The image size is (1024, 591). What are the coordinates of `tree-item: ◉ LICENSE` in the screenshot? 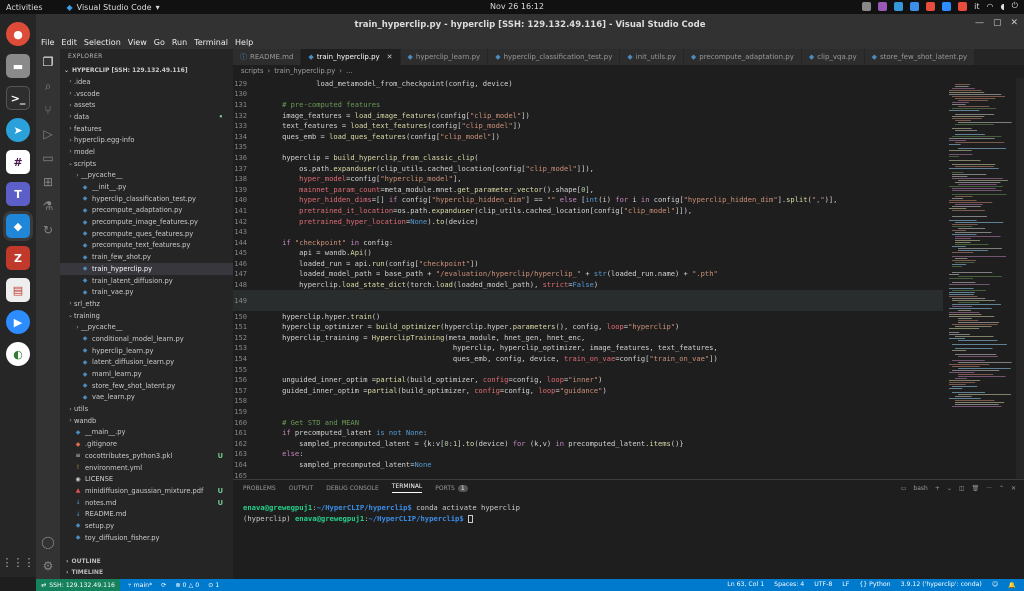 It's located at (146, 479).